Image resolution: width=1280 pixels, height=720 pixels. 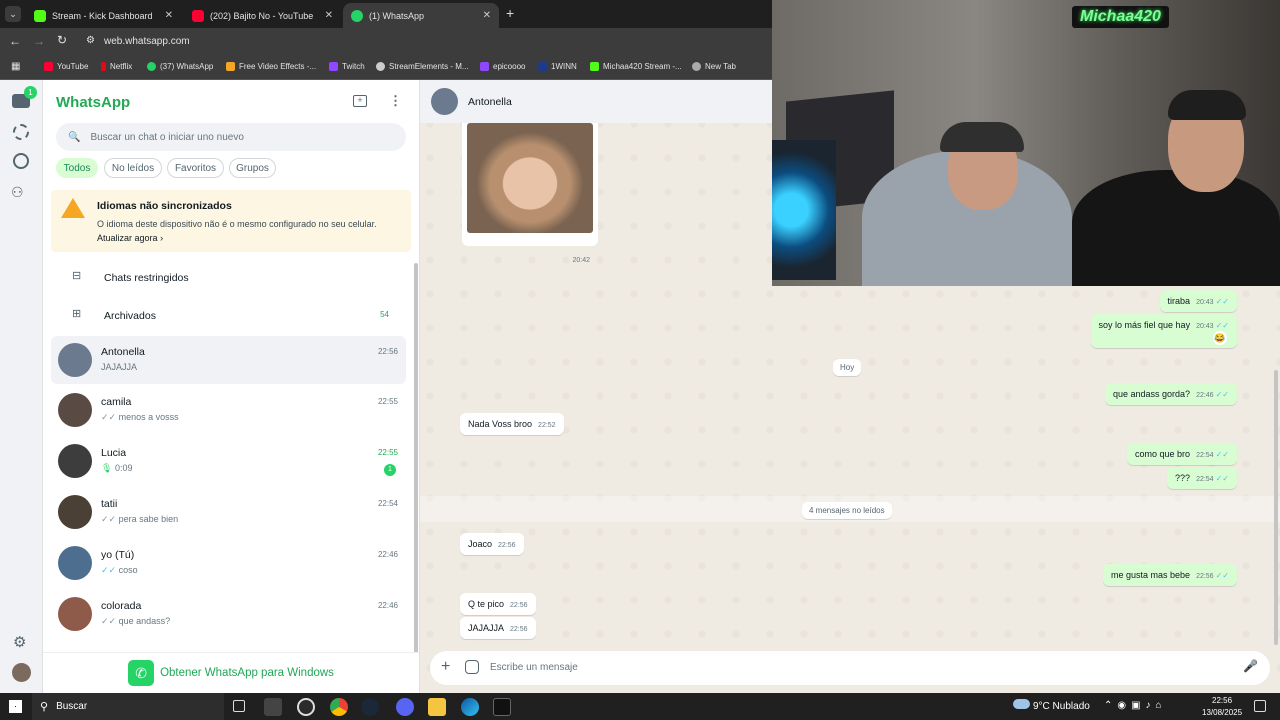 What do you see at coordinates (228, 360) in the screenshot?
I see `chat-row-antonella: Antonella JAJAJJA 22:56` at bounding box center [228, 360].